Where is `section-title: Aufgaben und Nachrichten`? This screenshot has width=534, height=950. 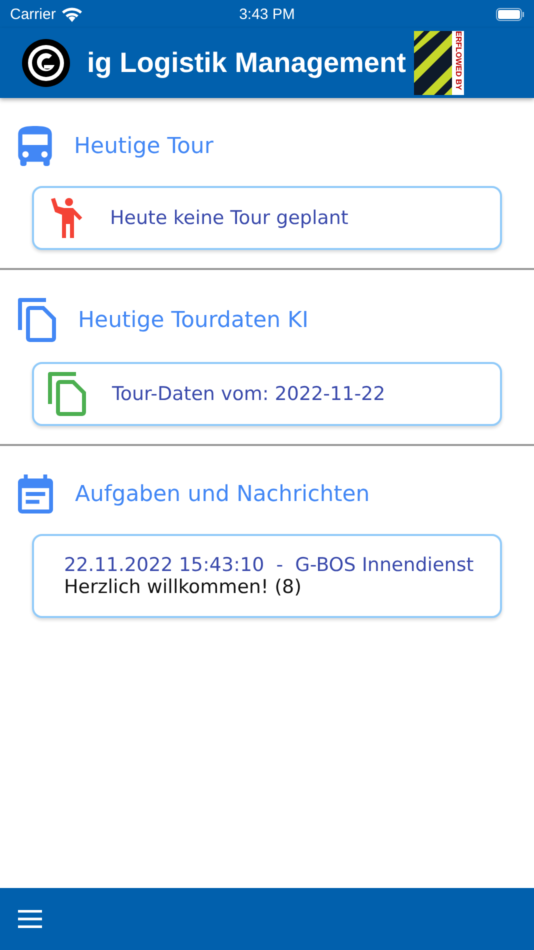
section-title: Aufgaben und Nachrichten is located at coordinates (222, 494).